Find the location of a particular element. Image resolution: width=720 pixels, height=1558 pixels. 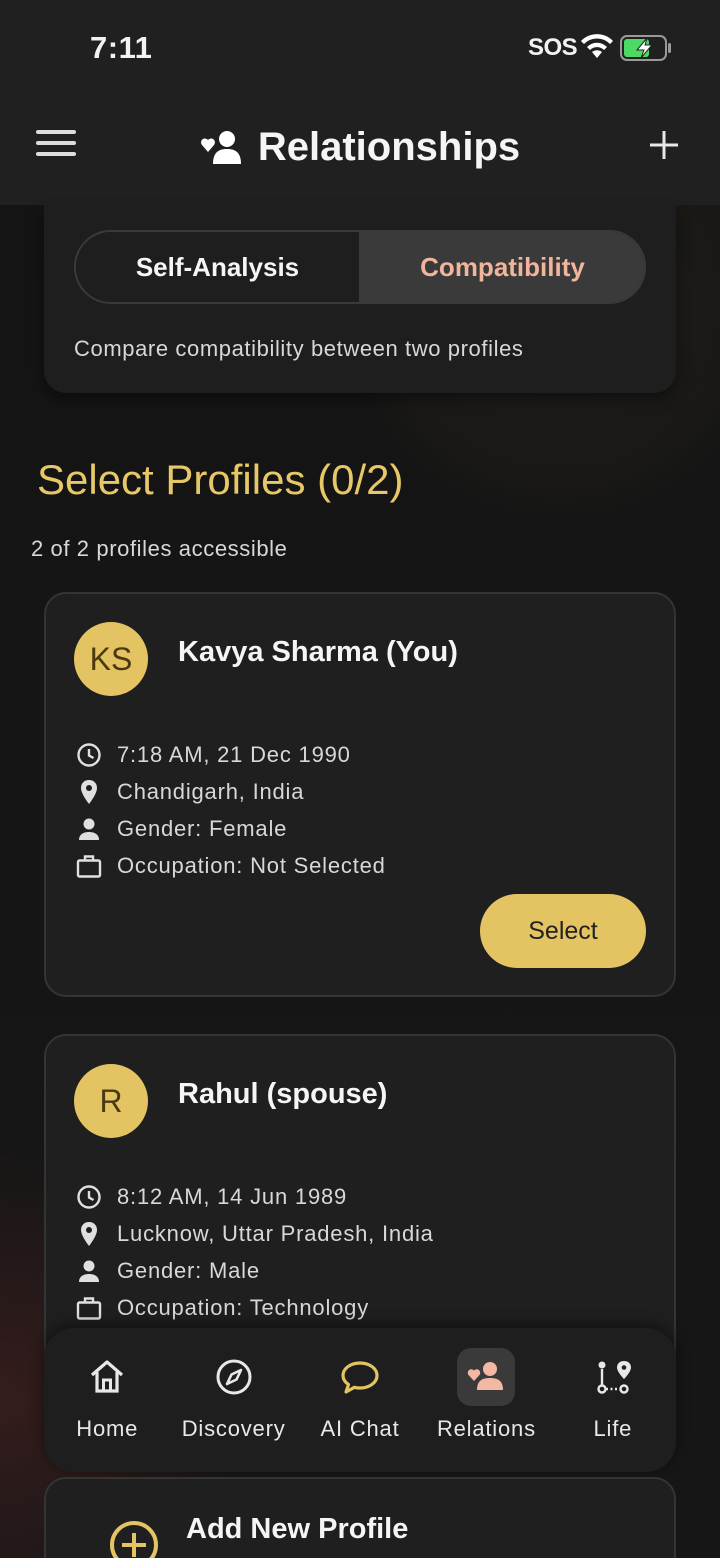

status-time: 7:11 is located at coordinates (121, 47).